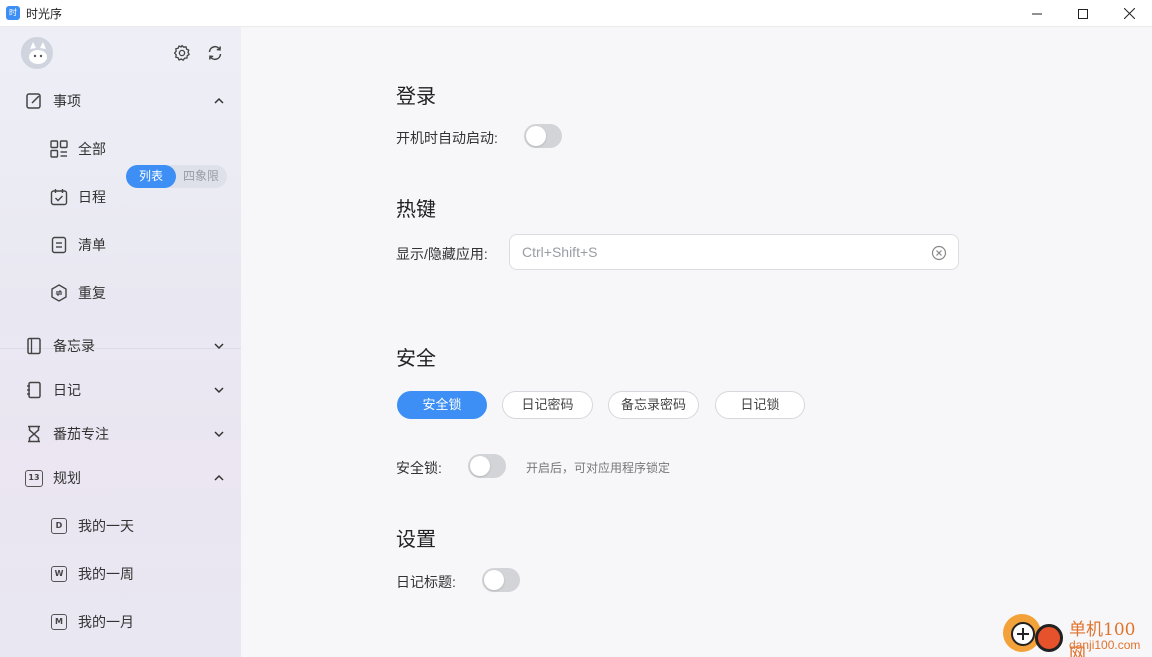  I want to click on sidebar-item-label: 重复, so click(92, 293).